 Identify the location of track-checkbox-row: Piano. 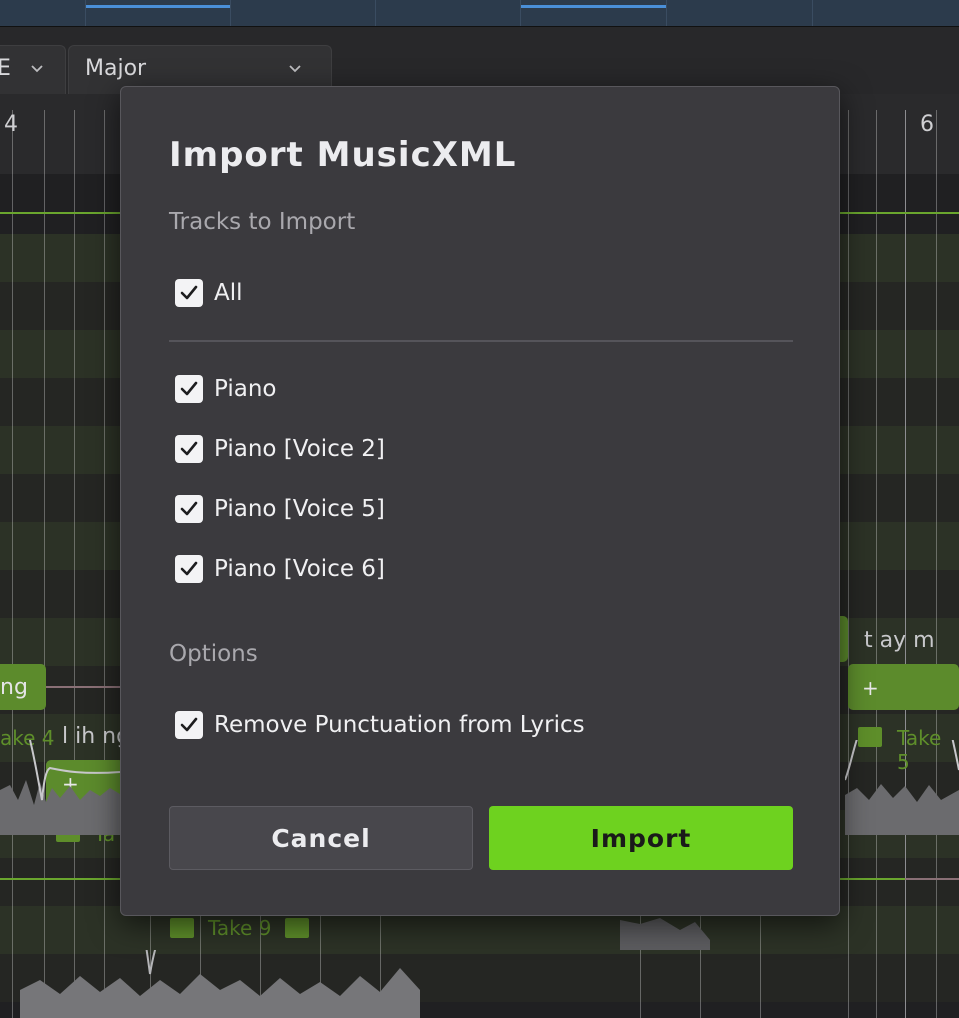
(226, 389).